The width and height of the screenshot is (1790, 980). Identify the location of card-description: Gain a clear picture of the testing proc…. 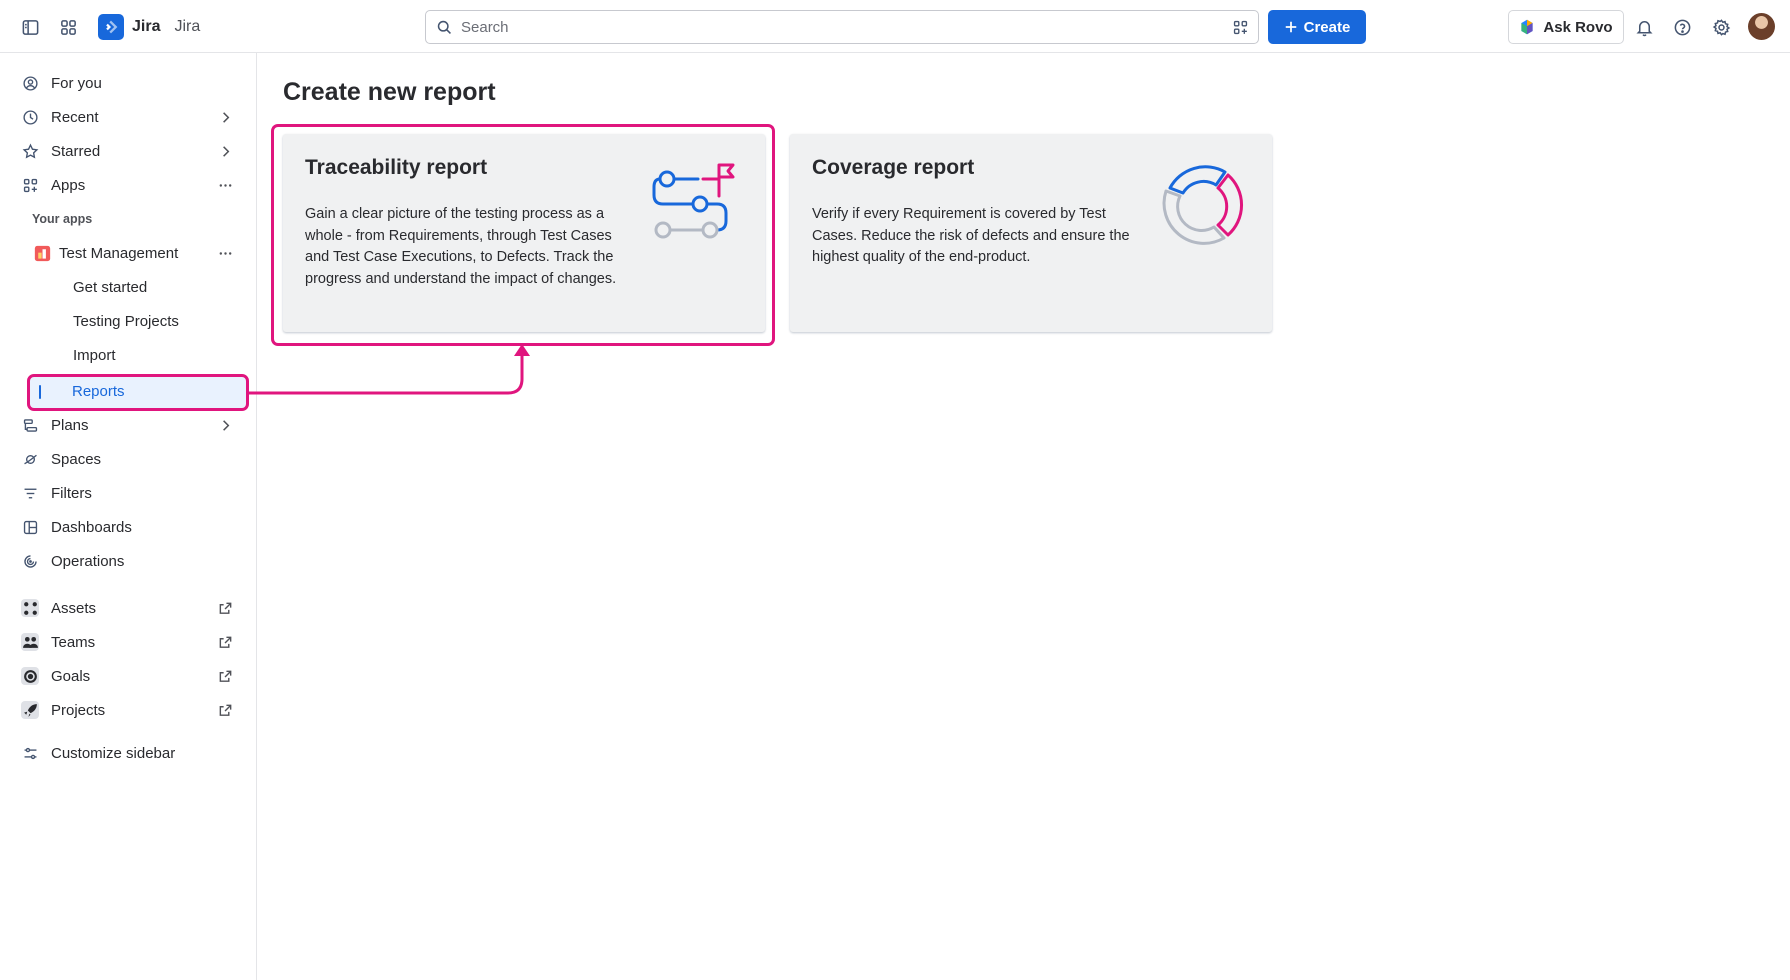
(461, 246).